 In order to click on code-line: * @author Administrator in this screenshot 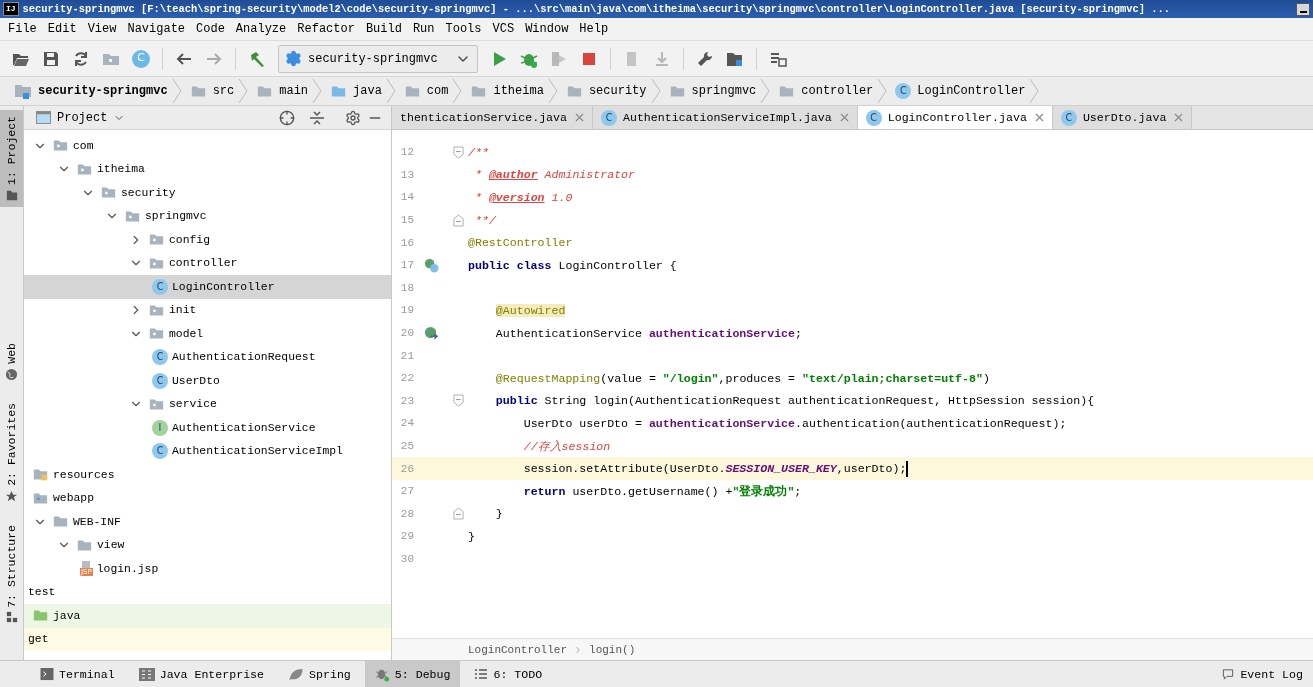, I will do `click(554, 175)`.